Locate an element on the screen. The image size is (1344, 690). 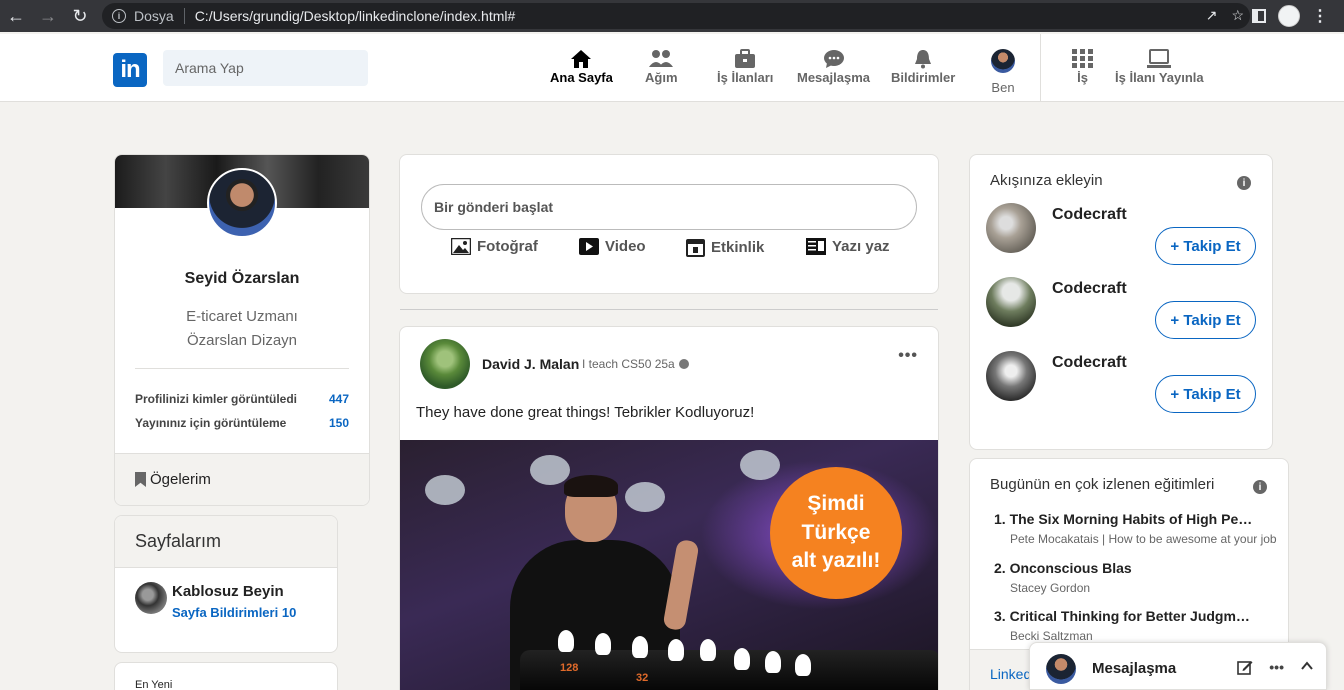
course-title: 2. Onconscious Blas is located at coordinates (1125, 568).